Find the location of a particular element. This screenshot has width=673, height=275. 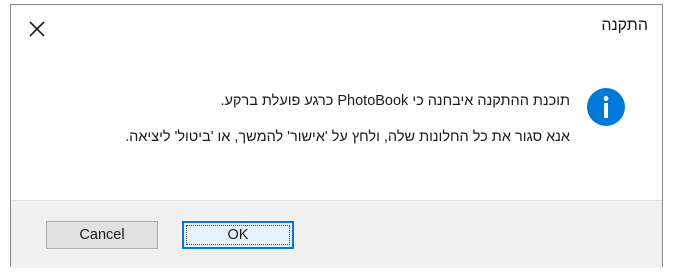

ok-button-label: OK is located at coordinates (238, 235).